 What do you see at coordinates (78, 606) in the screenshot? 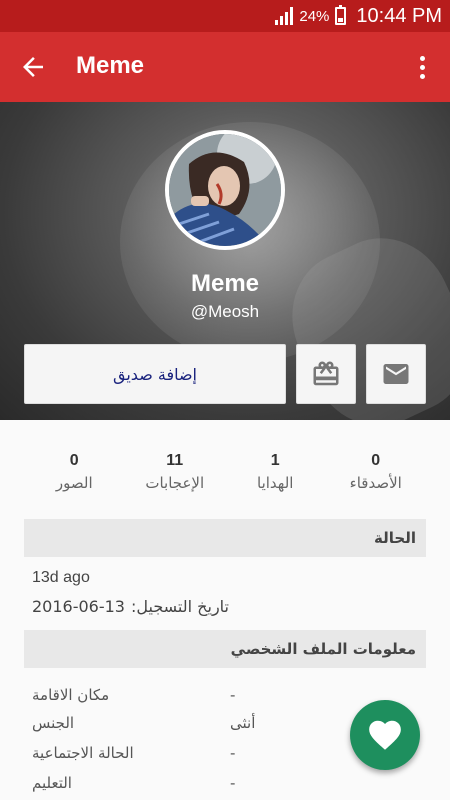
I see `registration-date-value: 2016-06-13` at bounding box center [78, 606].